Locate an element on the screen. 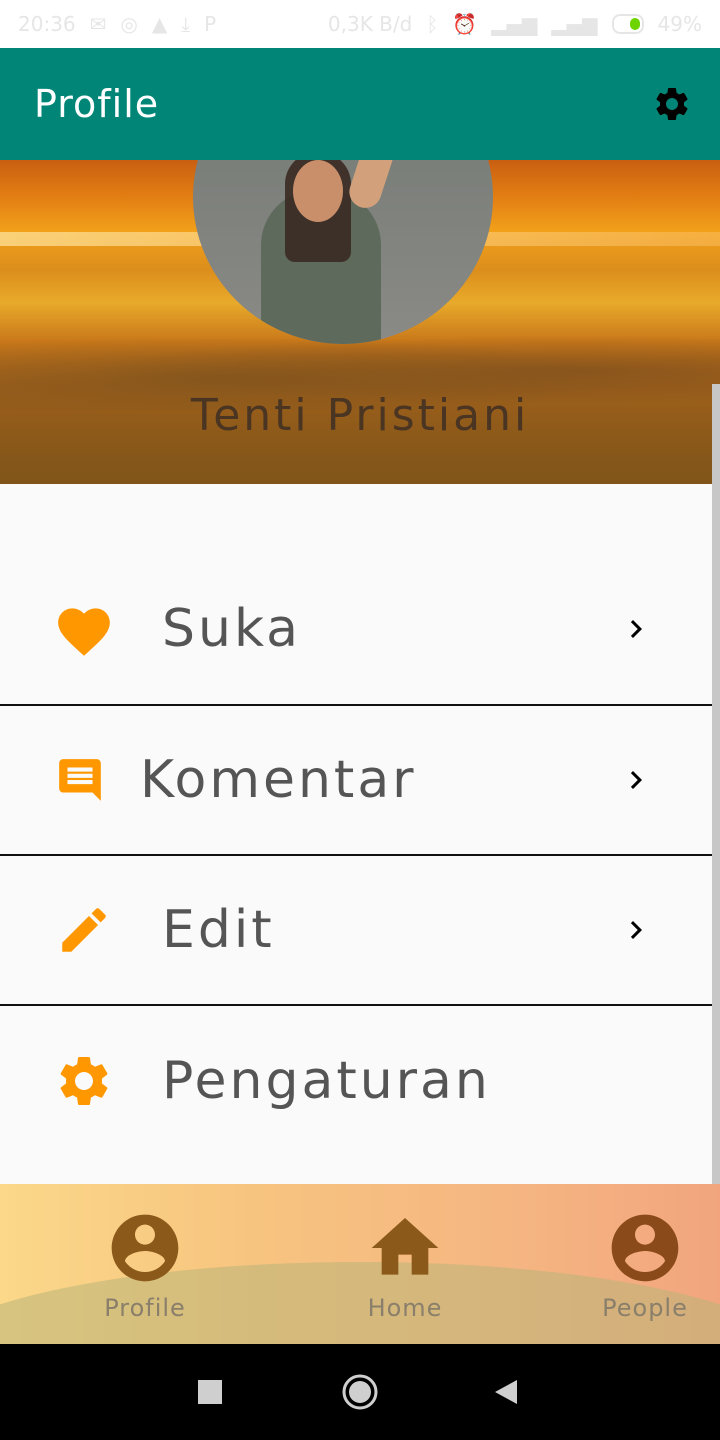 This screenshot has width=720, height=1440. page-title: Profile is located at coordinates (97, 104).